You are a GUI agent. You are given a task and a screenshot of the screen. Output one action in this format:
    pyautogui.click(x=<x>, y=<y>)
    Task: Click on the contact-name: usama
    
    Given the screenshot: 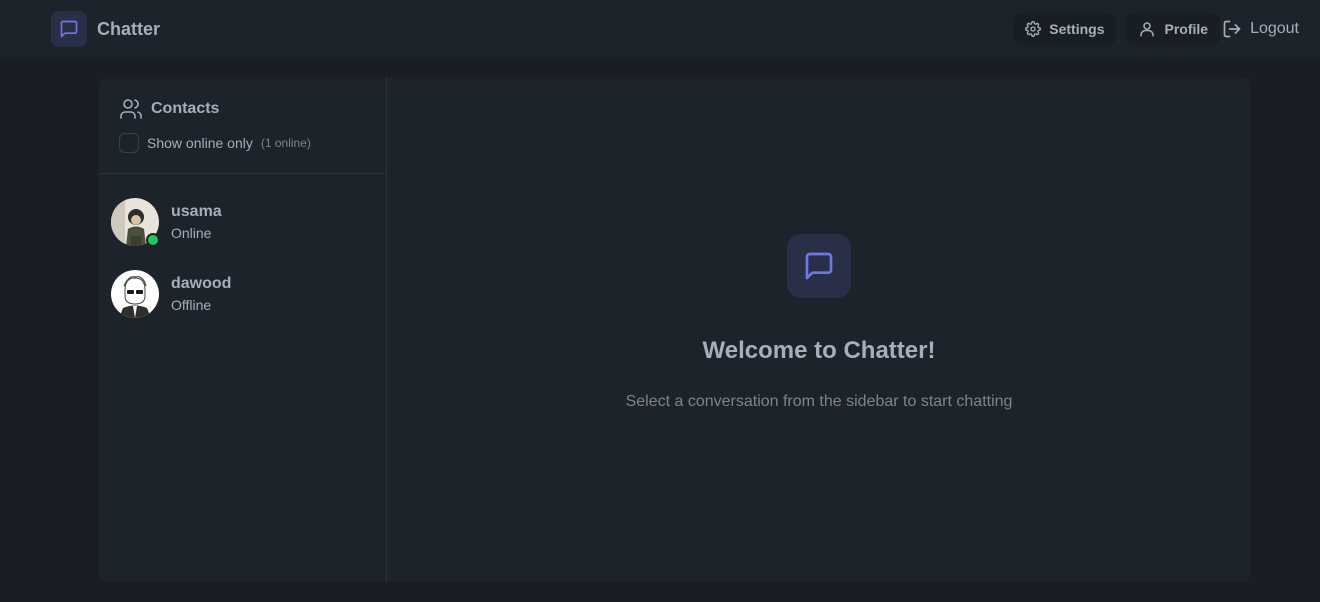 What is the action you would take?
    pyautogui.click(x=196, y=211)
    